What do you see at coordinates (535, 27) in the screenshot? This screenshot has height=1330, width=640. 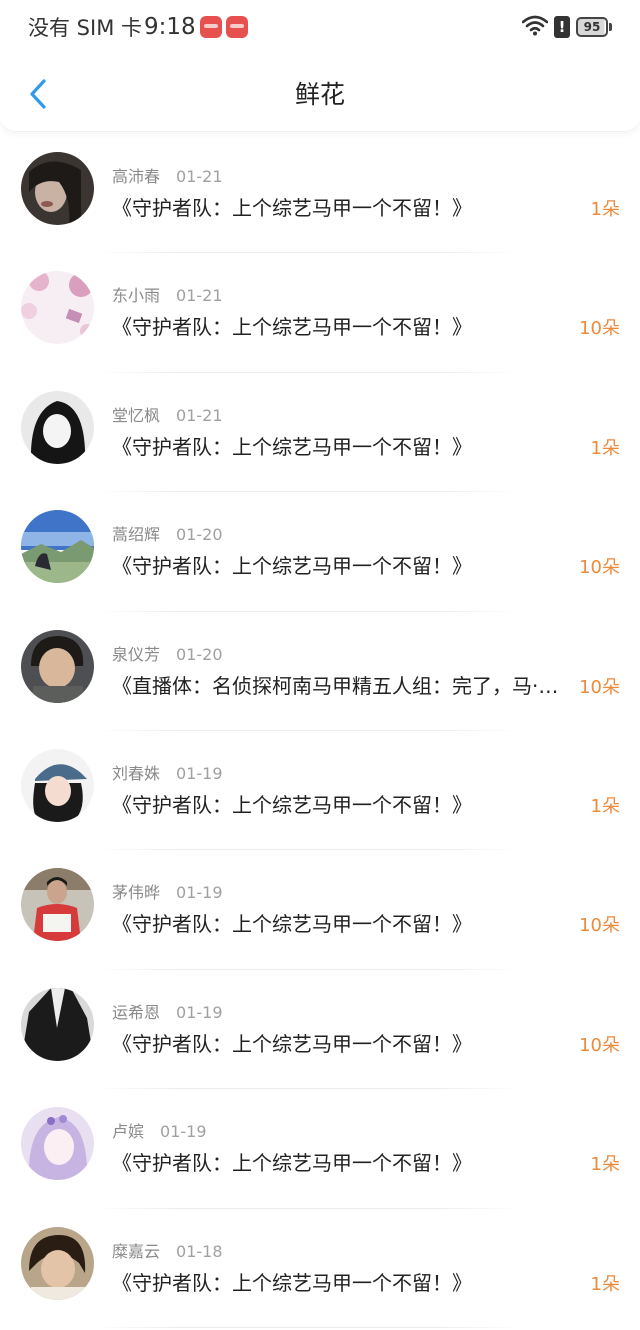 I see `wifi-icon` at bounding box center [535, 27].